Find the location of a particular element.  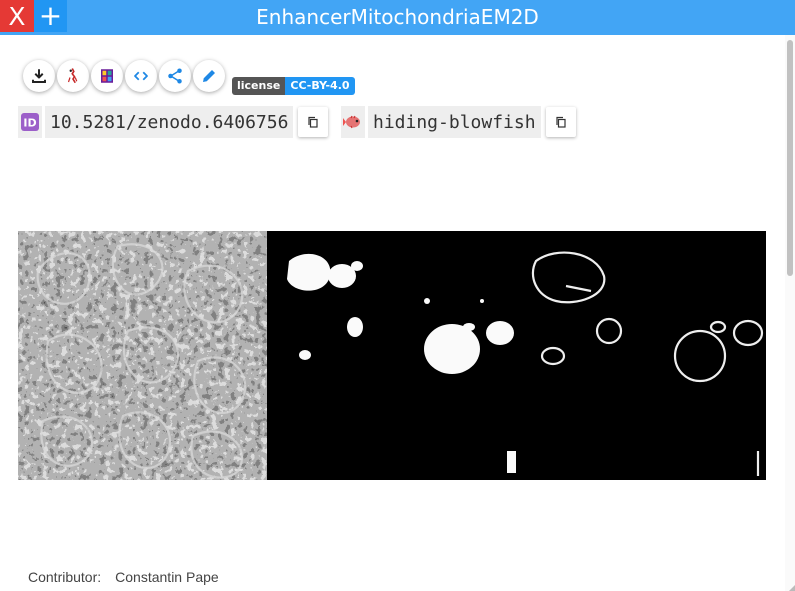

download-icon is located at coordinates (39, 76).